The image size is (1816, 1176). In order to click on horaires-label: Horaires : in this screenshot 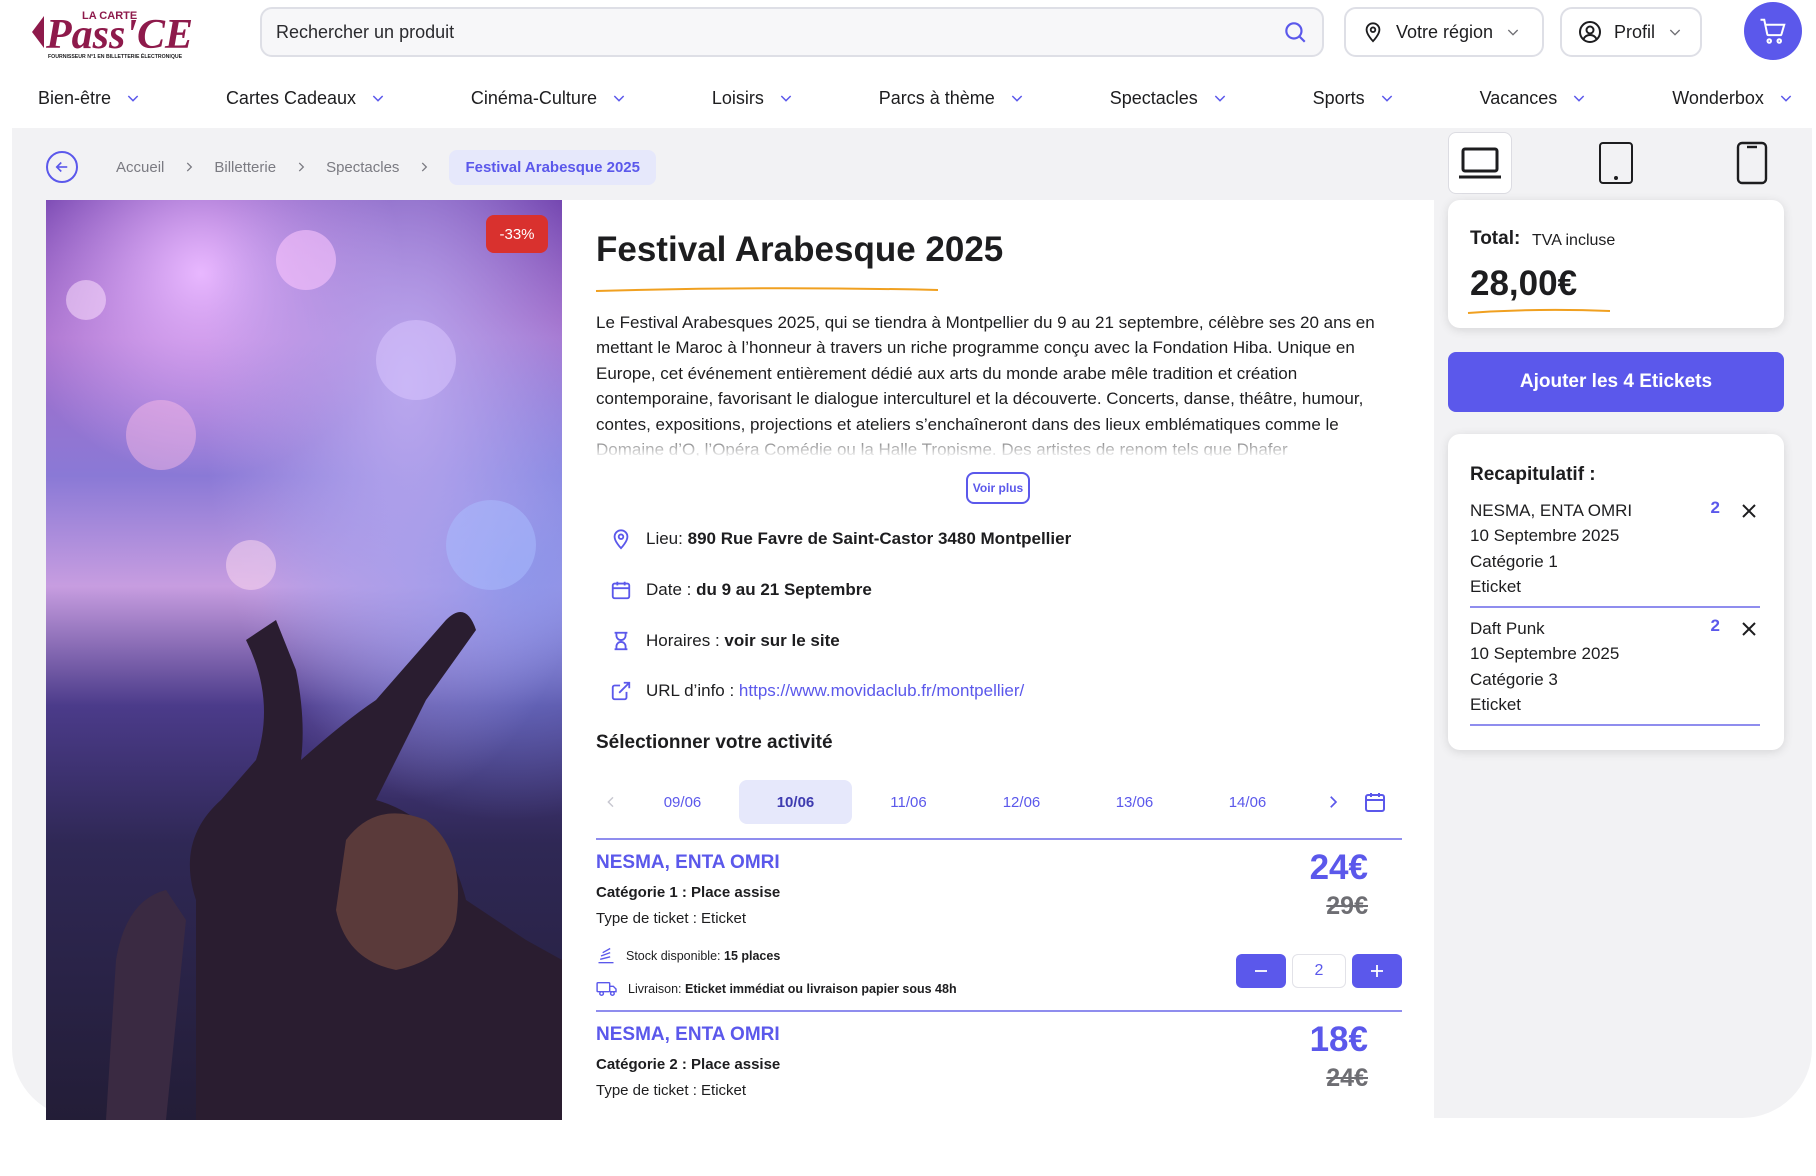, I will do `click(683, 640)`.